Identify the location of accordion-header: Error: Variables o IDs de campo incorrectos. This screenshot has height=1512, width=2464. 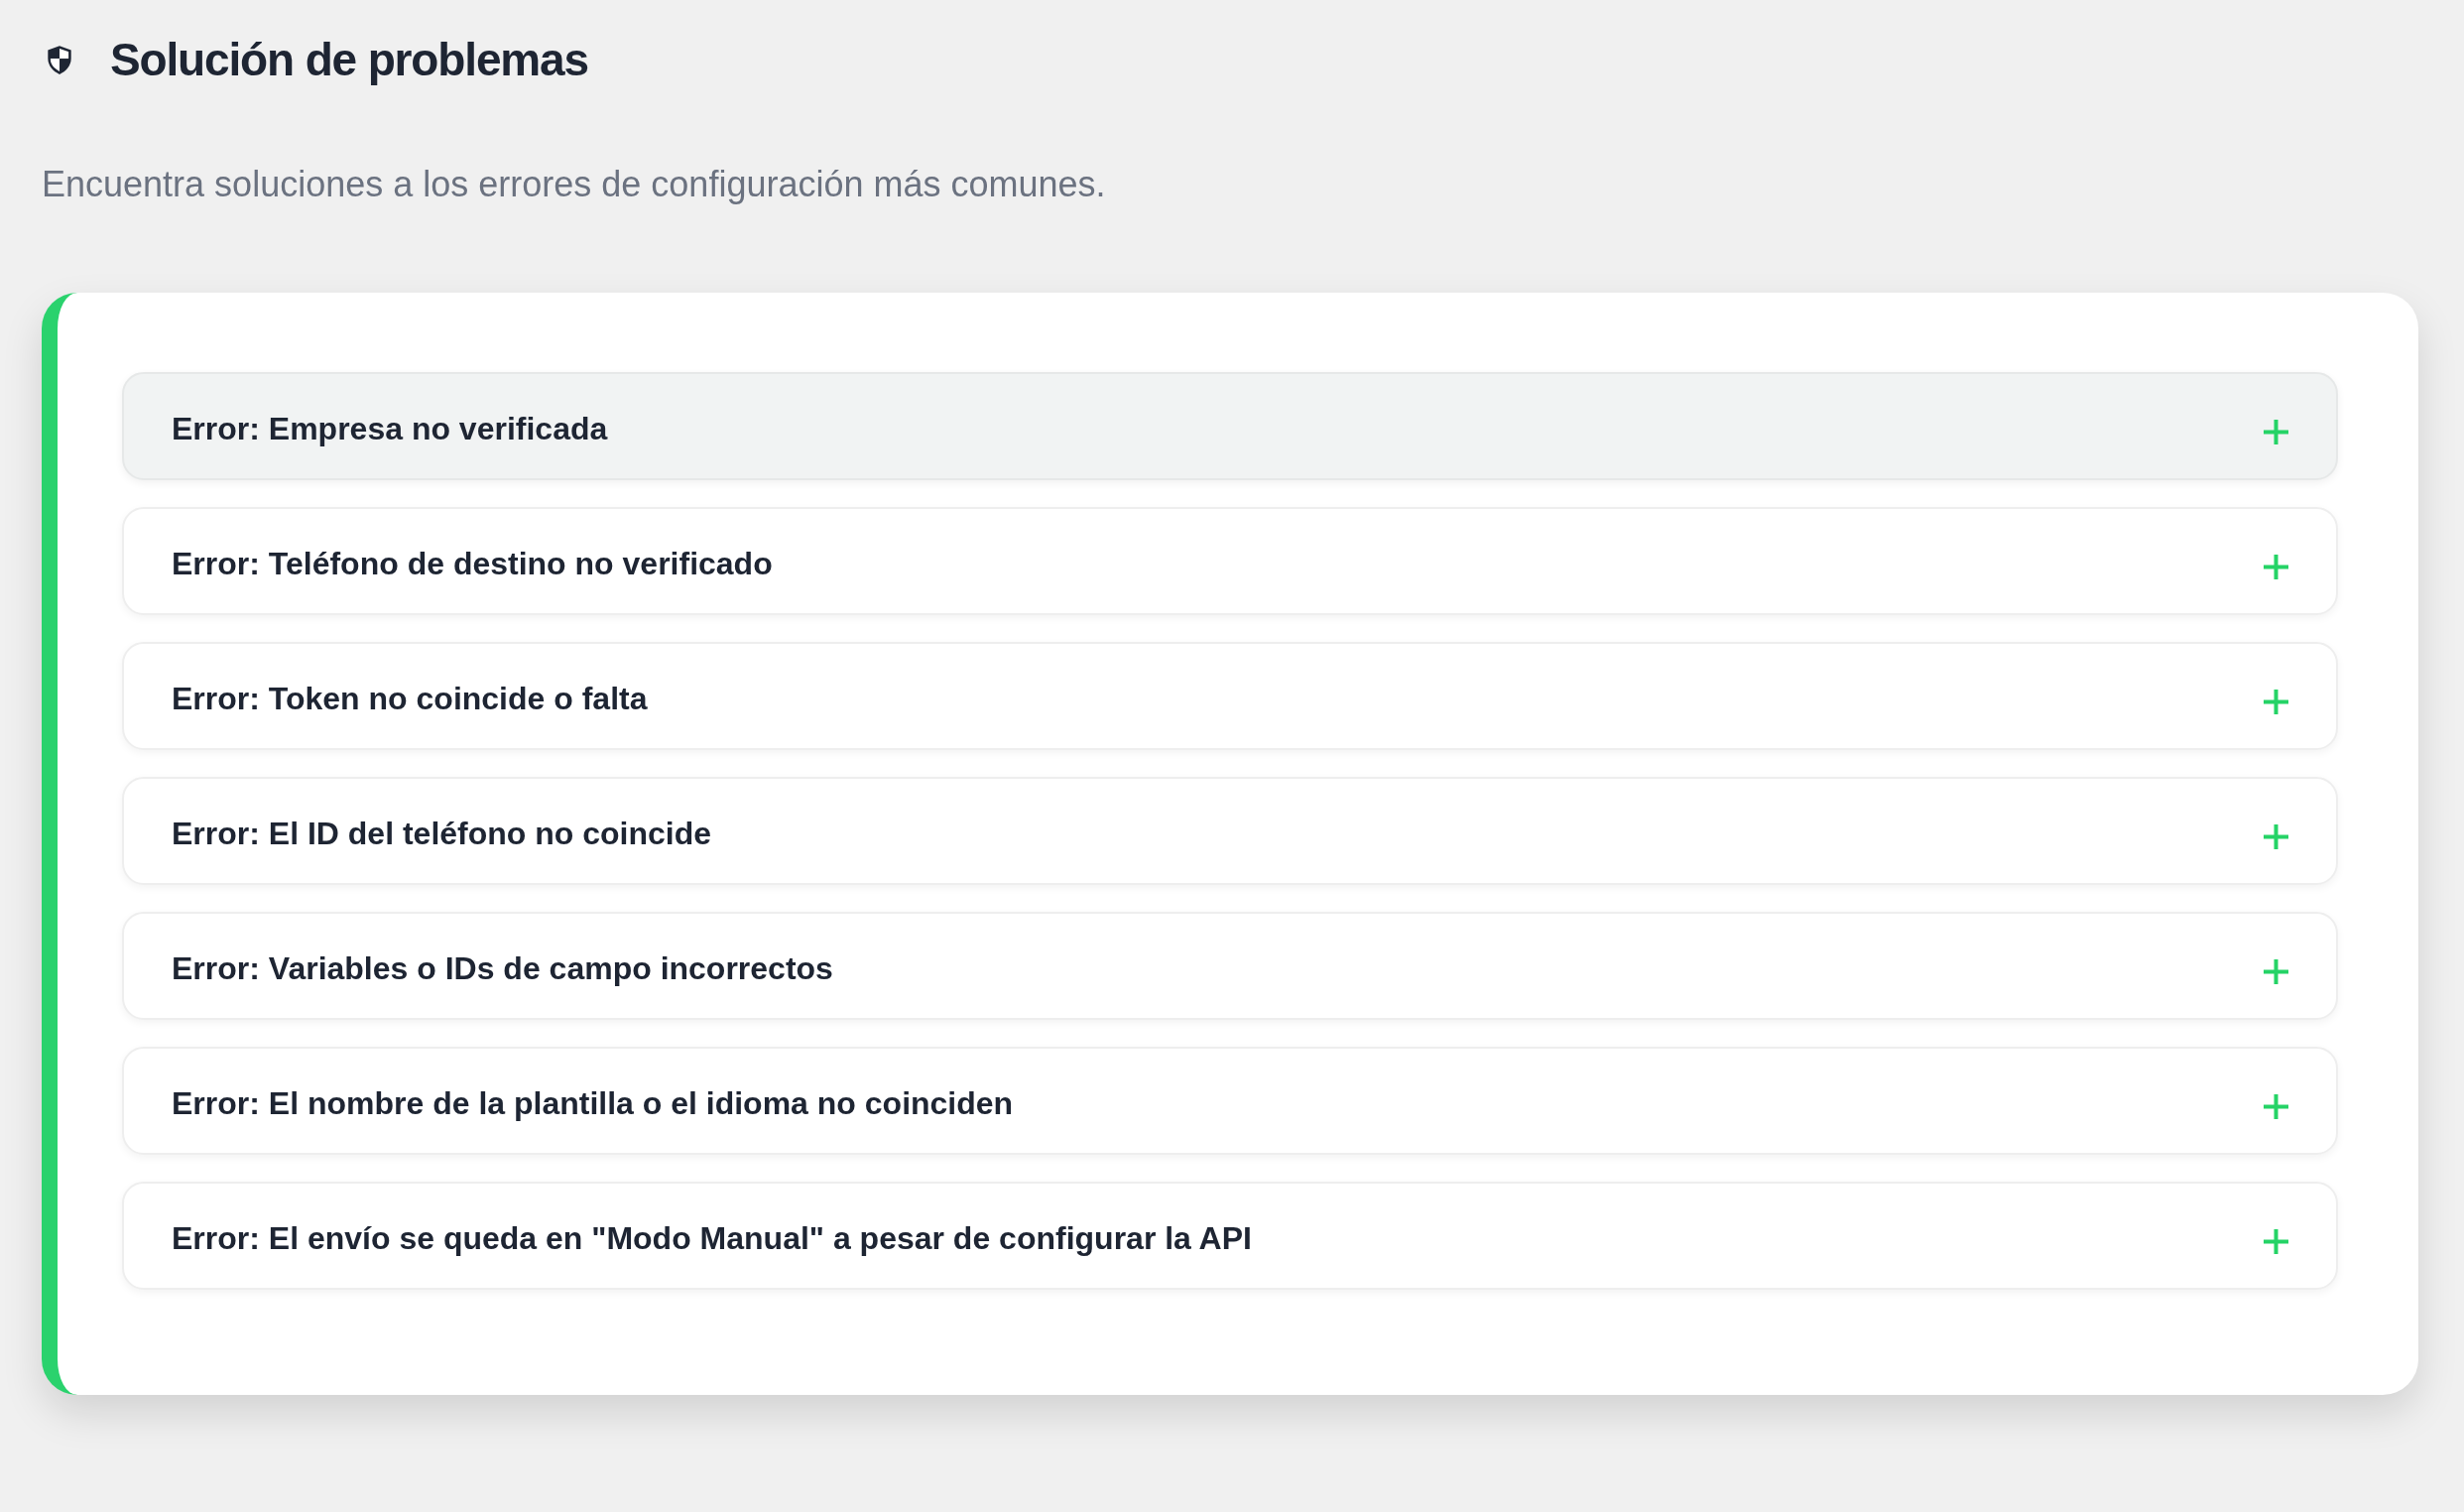
(1230, 966).